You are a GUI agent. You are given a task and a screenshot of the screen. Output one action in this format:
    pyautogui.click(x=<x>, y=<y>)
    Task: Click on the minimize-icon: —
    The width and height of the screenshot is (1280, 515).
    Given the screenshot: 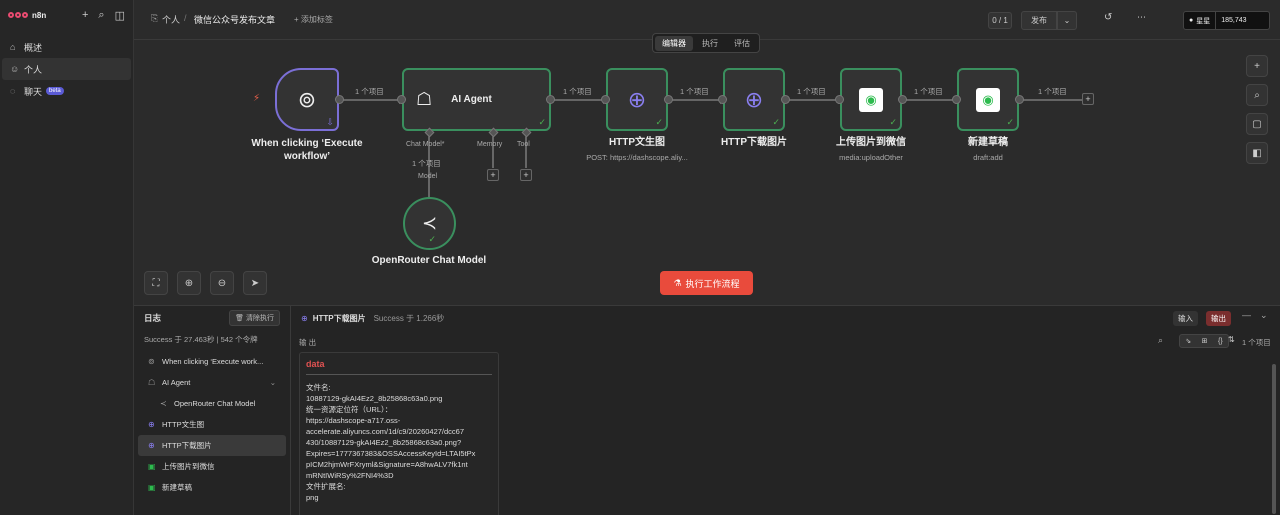 What is the action you would take?
    pyautogui.click(x=1246, y=315)
    